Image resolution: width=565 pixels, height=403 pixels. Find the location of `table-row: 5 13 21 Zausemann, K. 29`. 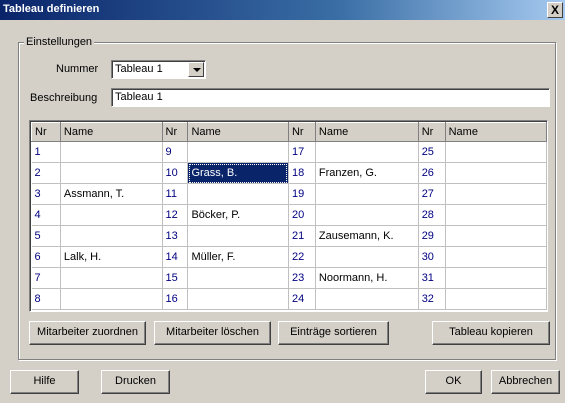

table-row: 5 13 21 Zausemann, K. 29 is located at coordinates (289, 236).